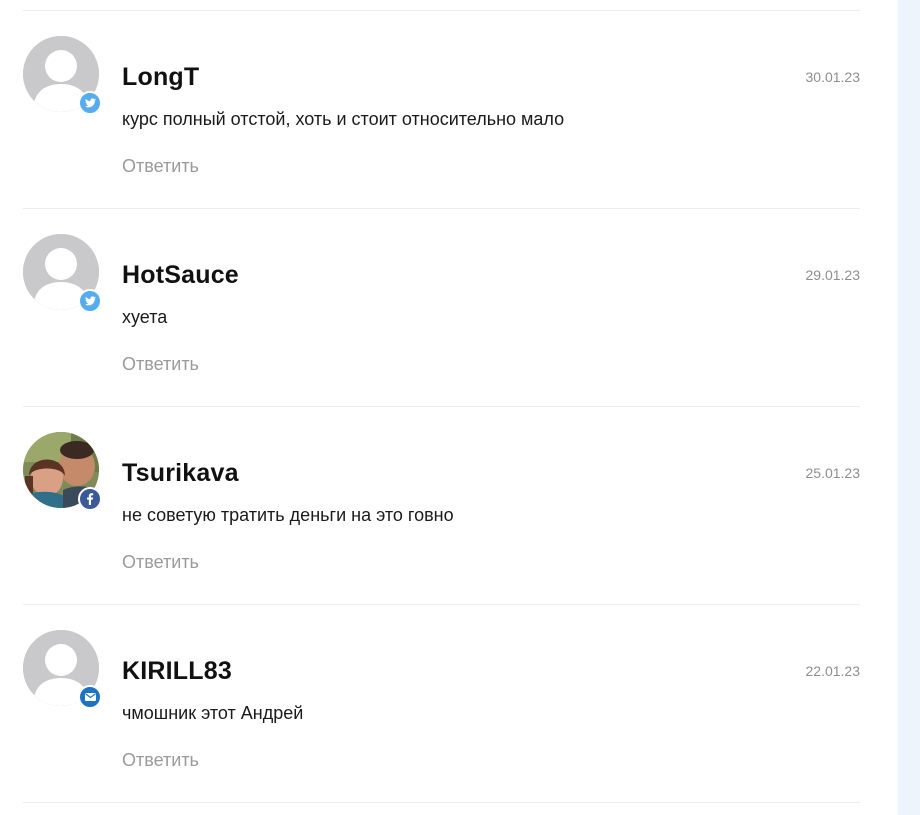  Describe the element at coordinates (213, 713) in the screenshot. I see `comment-text: чмошник этот Андрей` at that location.